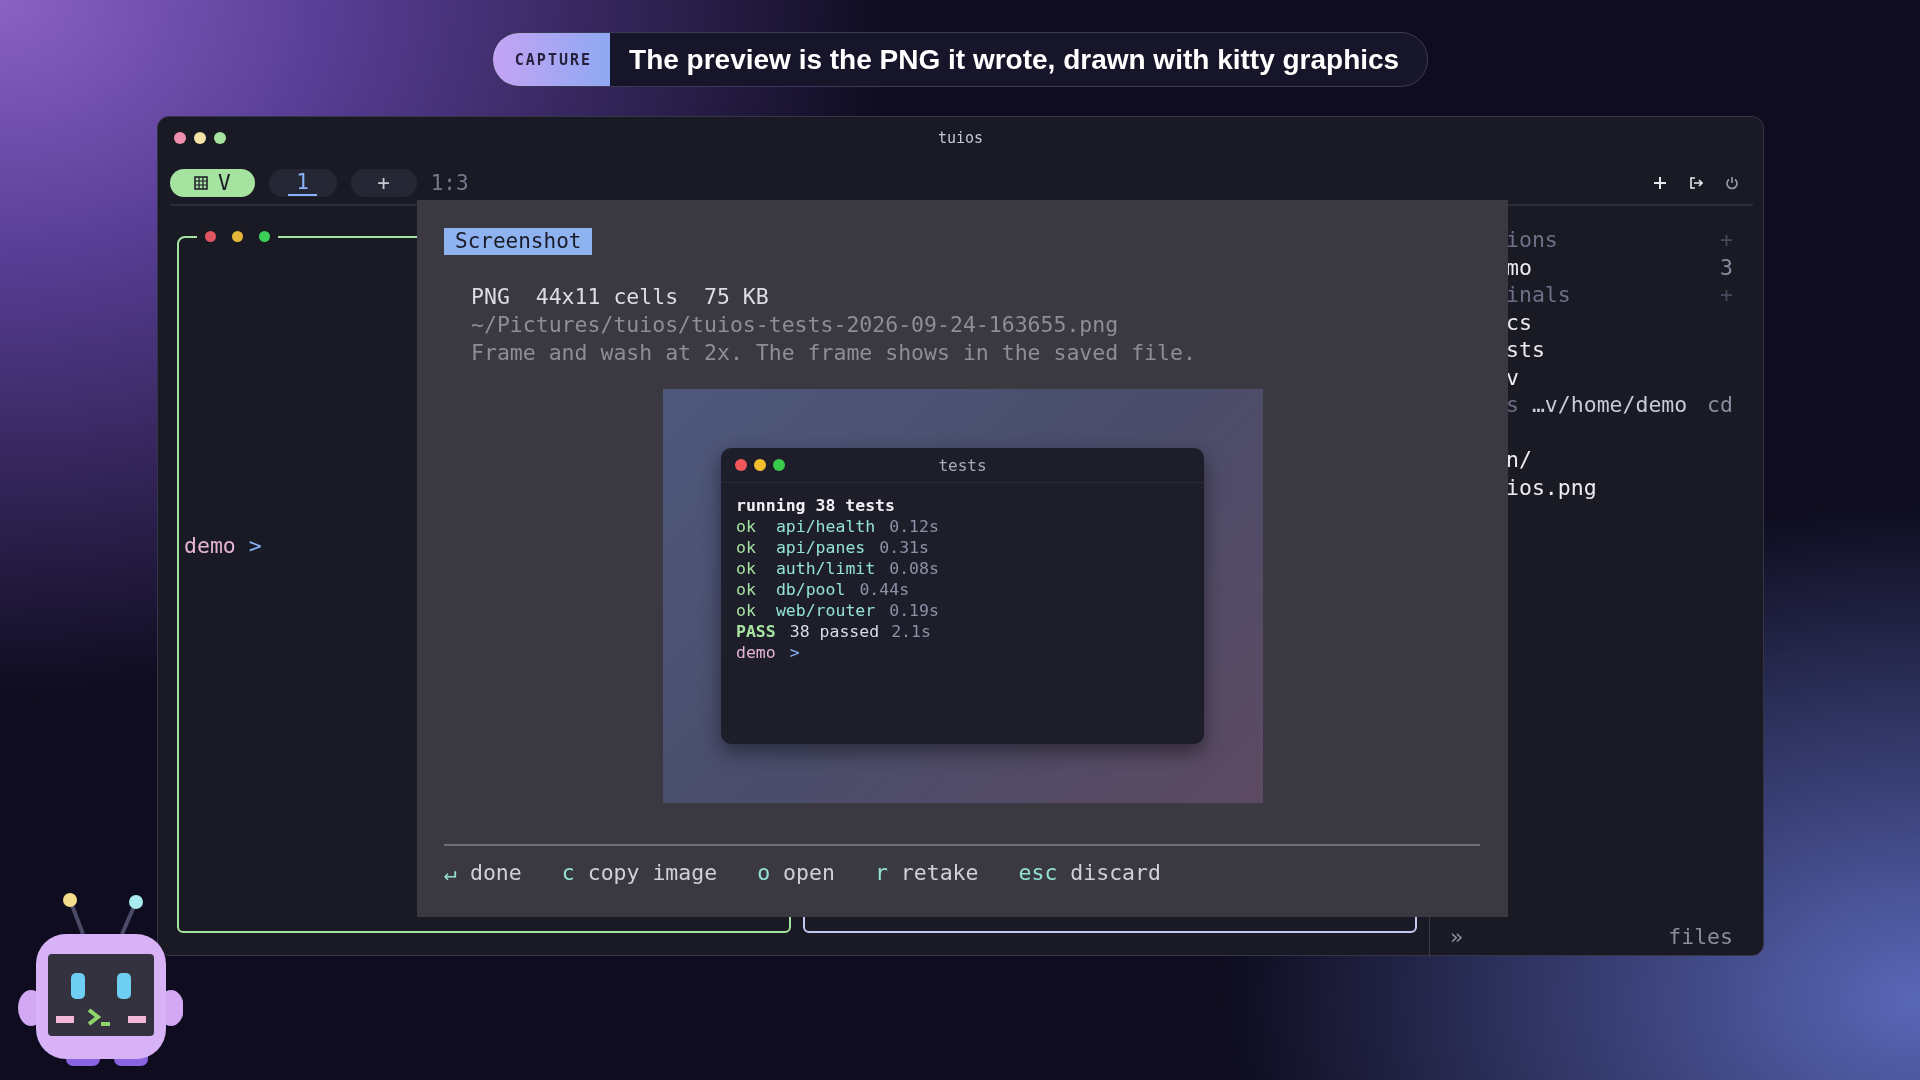 The image size is (1920, 1080). What do you see at coordinates (825, 610) in the screenshot?
I see `test-name: web/router` at bounding box center [825, 610].